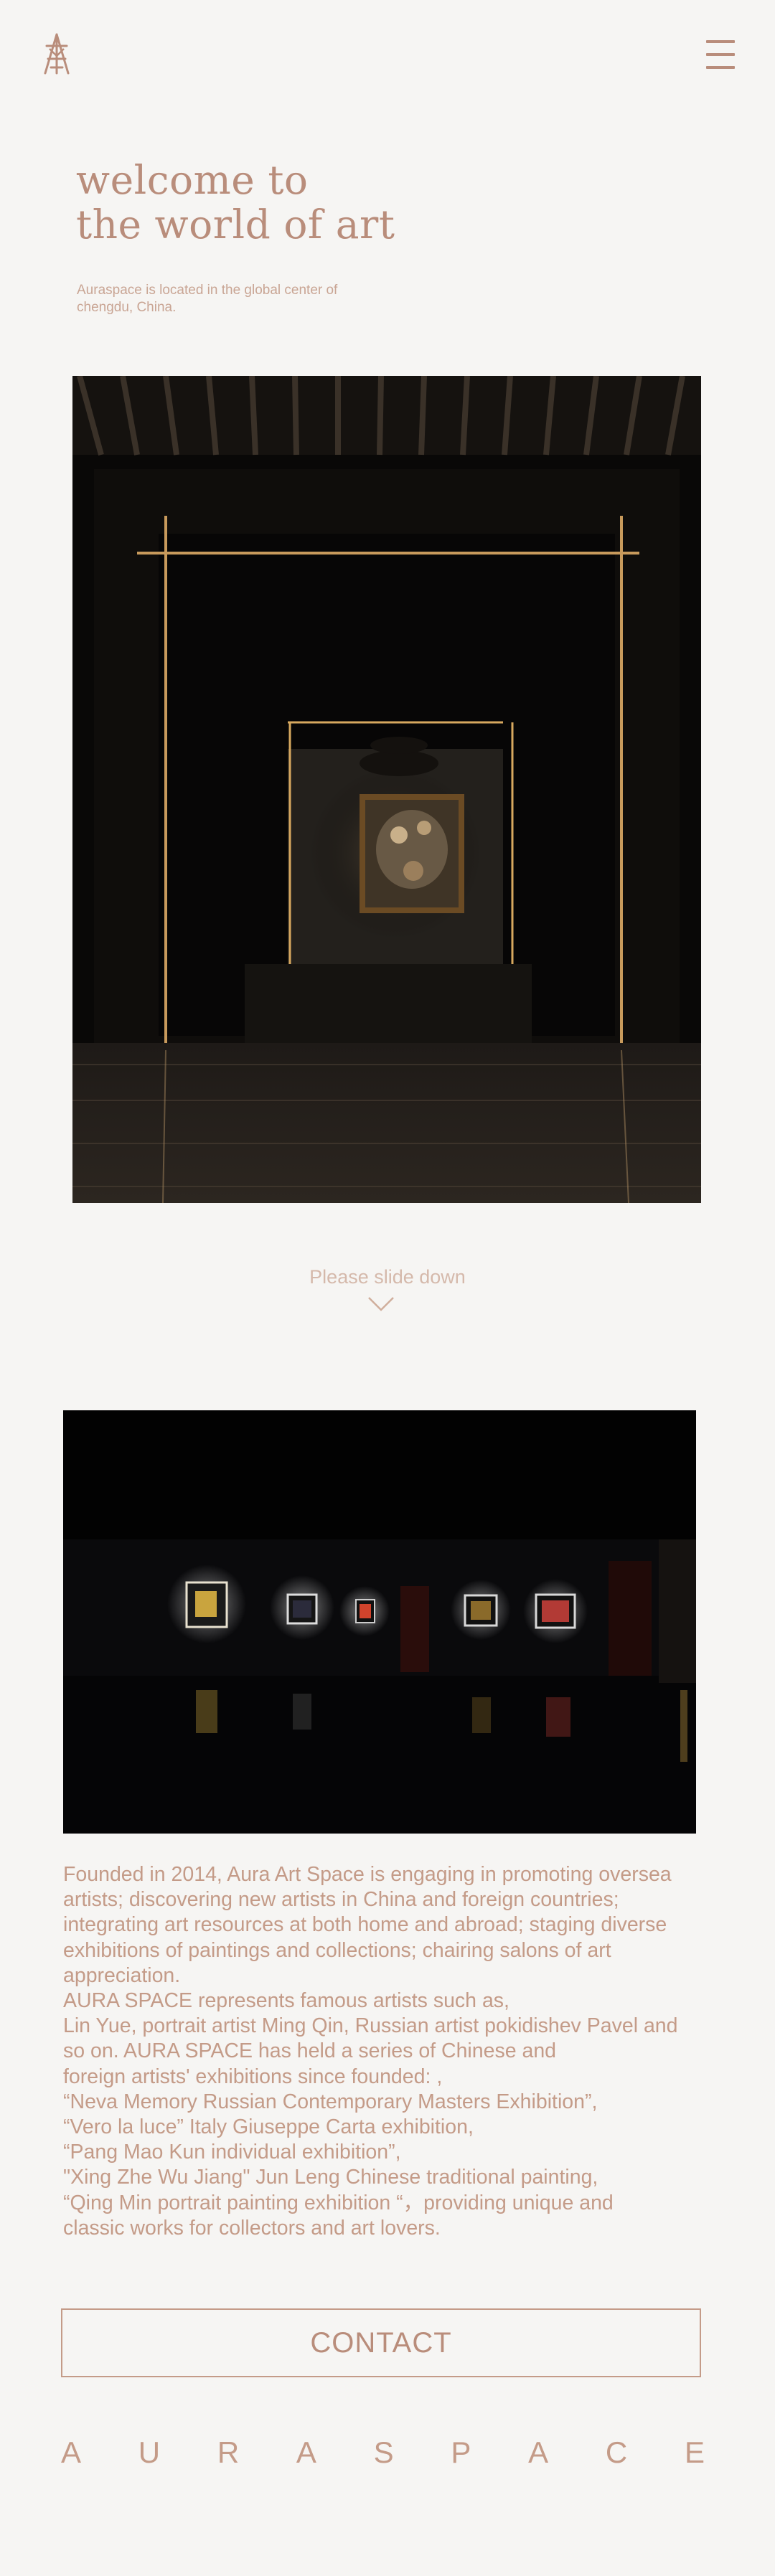  What do you see at coordinates (381, 2342) in the screenshot?
I see `contact-button: CONTACT` at bounding box center [381, 2342].